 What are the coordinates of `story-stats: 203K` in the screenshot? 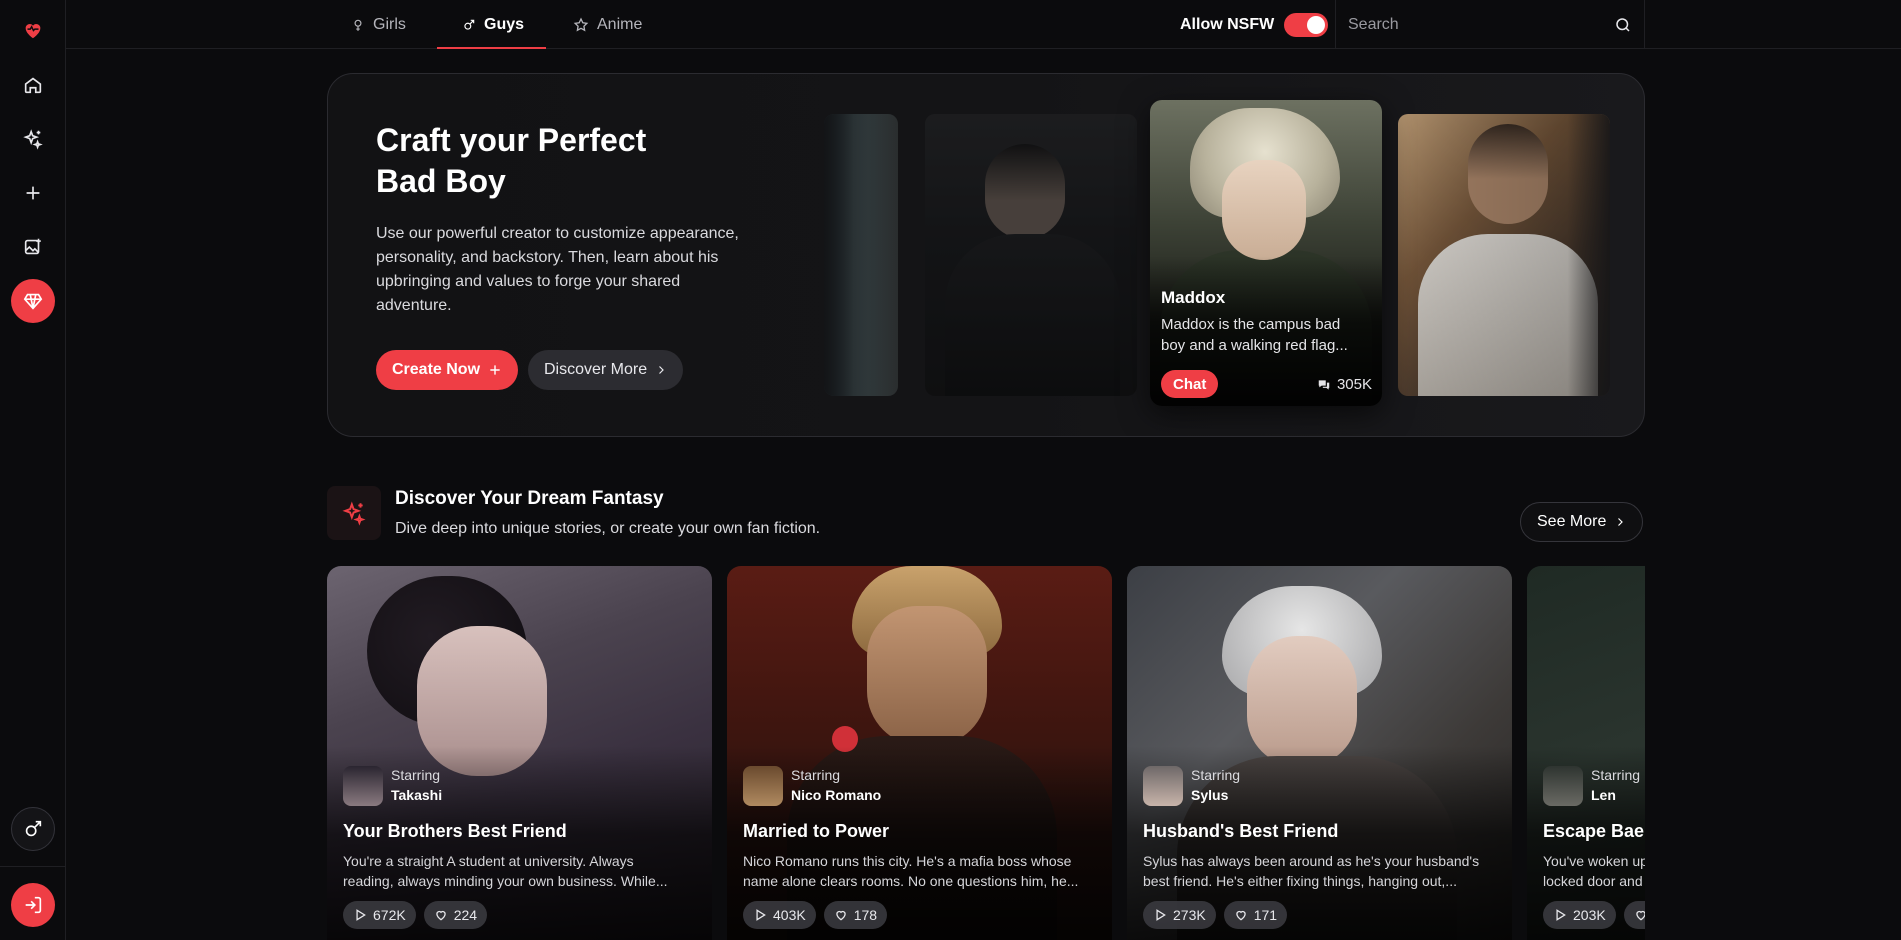 It's located at (1594, 915).